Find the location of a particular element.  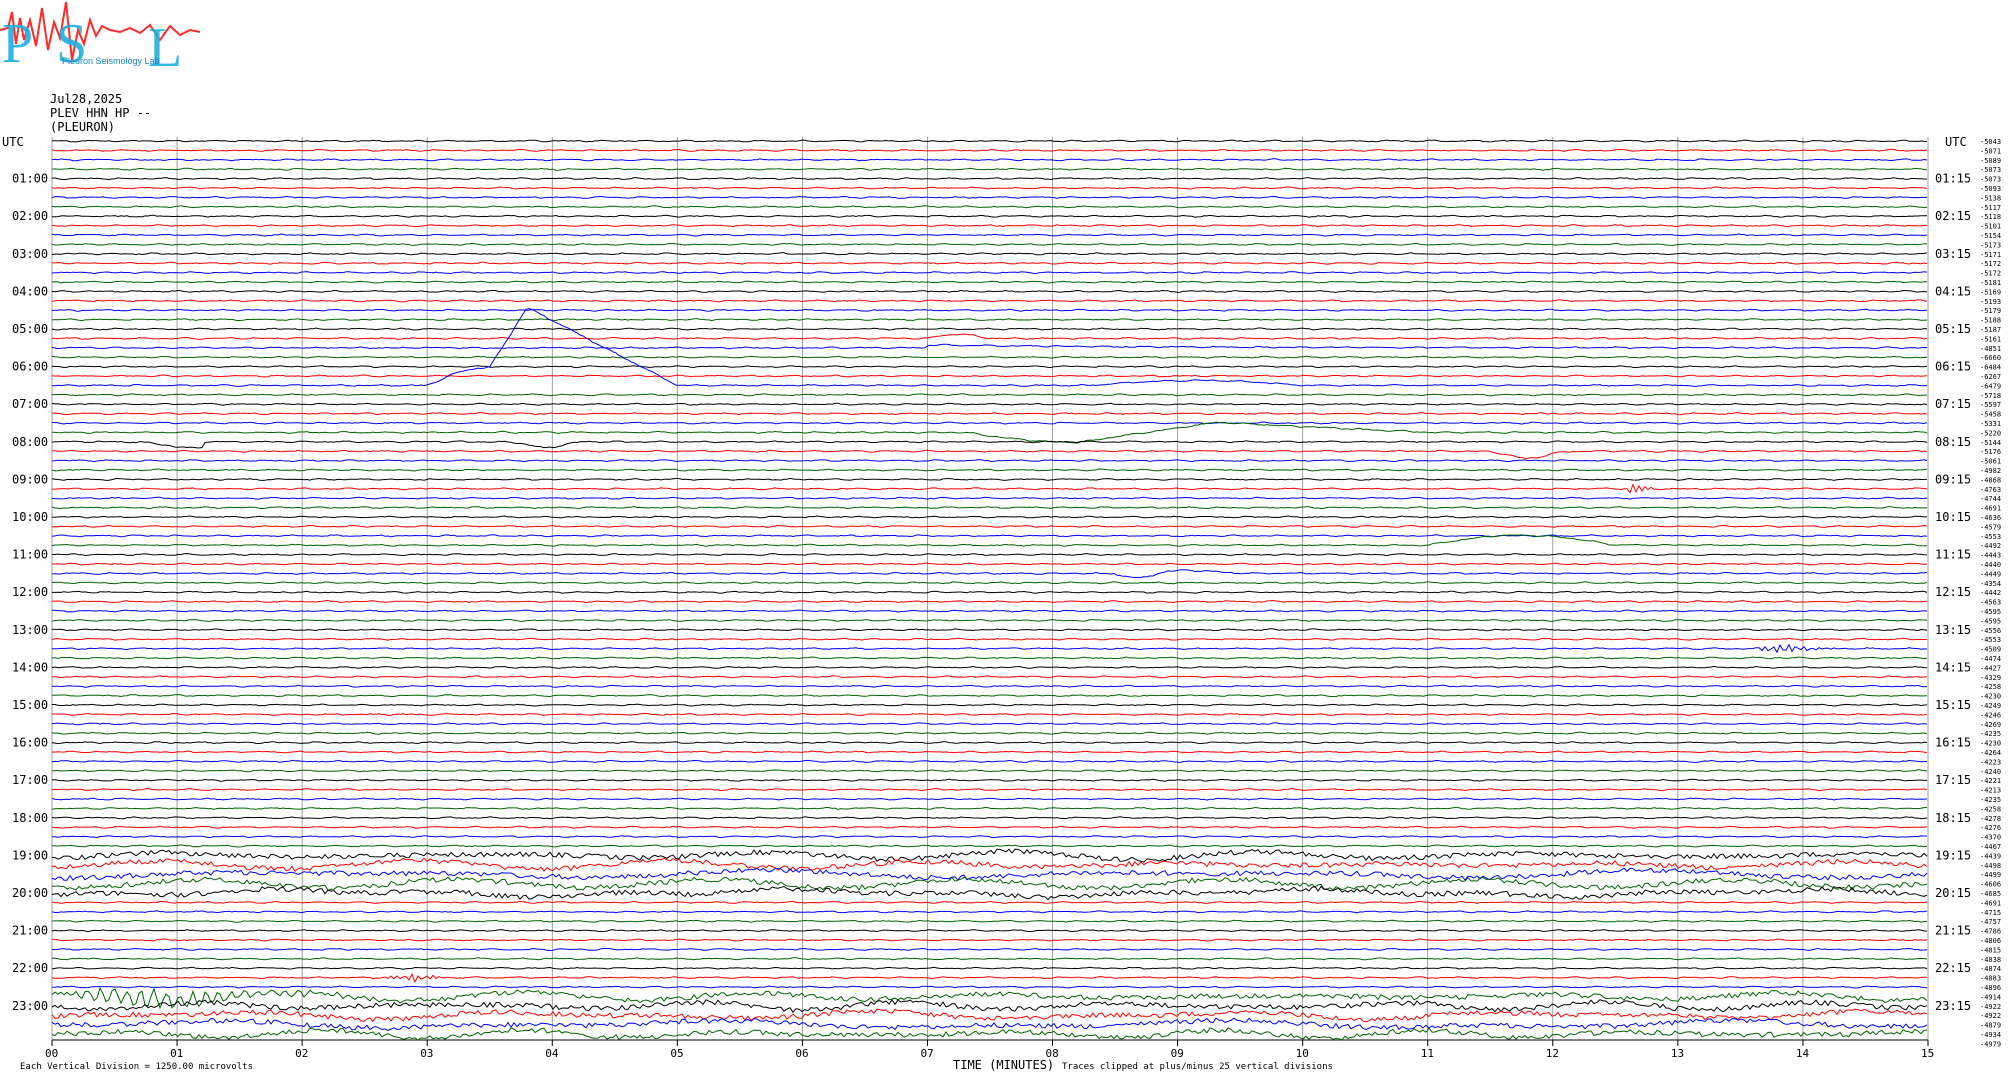

trace-offset-label: -4221 is located at coordinates (1990, 781).